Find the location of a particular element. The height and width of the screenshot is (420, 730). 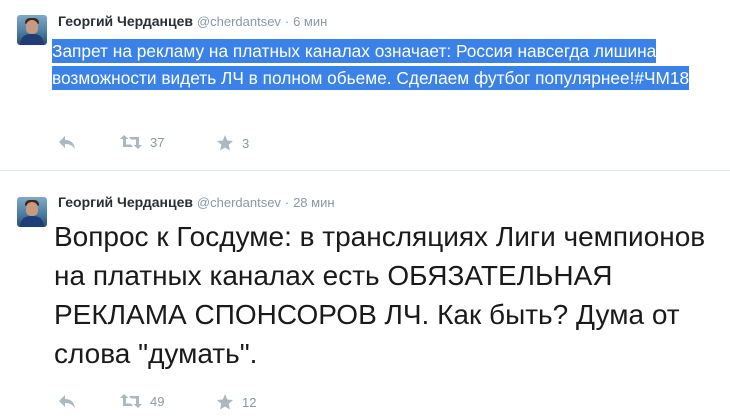

favorite-button: 3 is located at coordinates (232, 143).